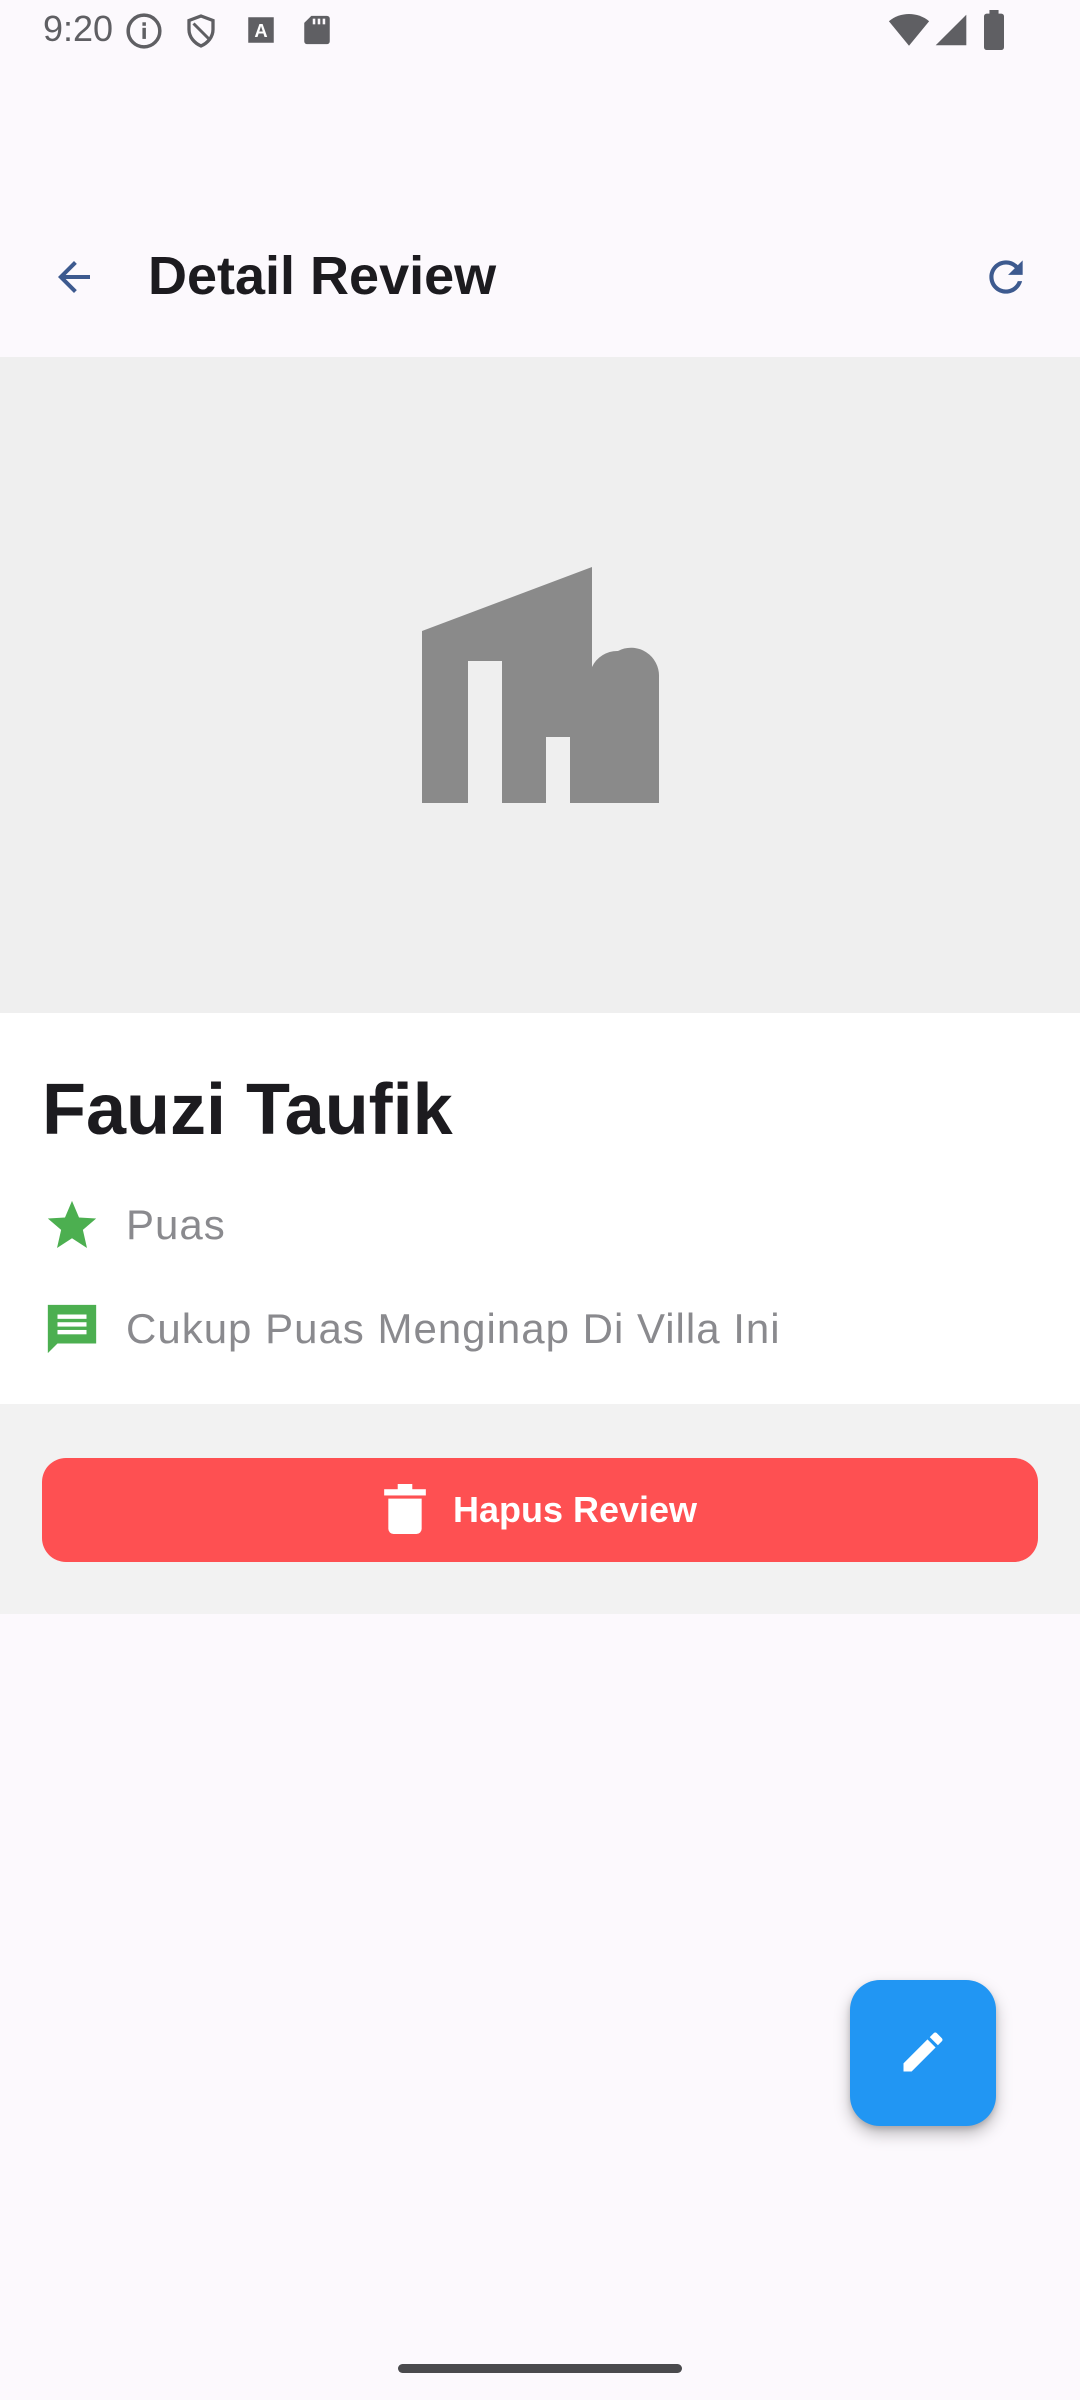 This screenshot has height=2400, width=1080. I want to click on rating-text: Puas, so click(176, 1224).